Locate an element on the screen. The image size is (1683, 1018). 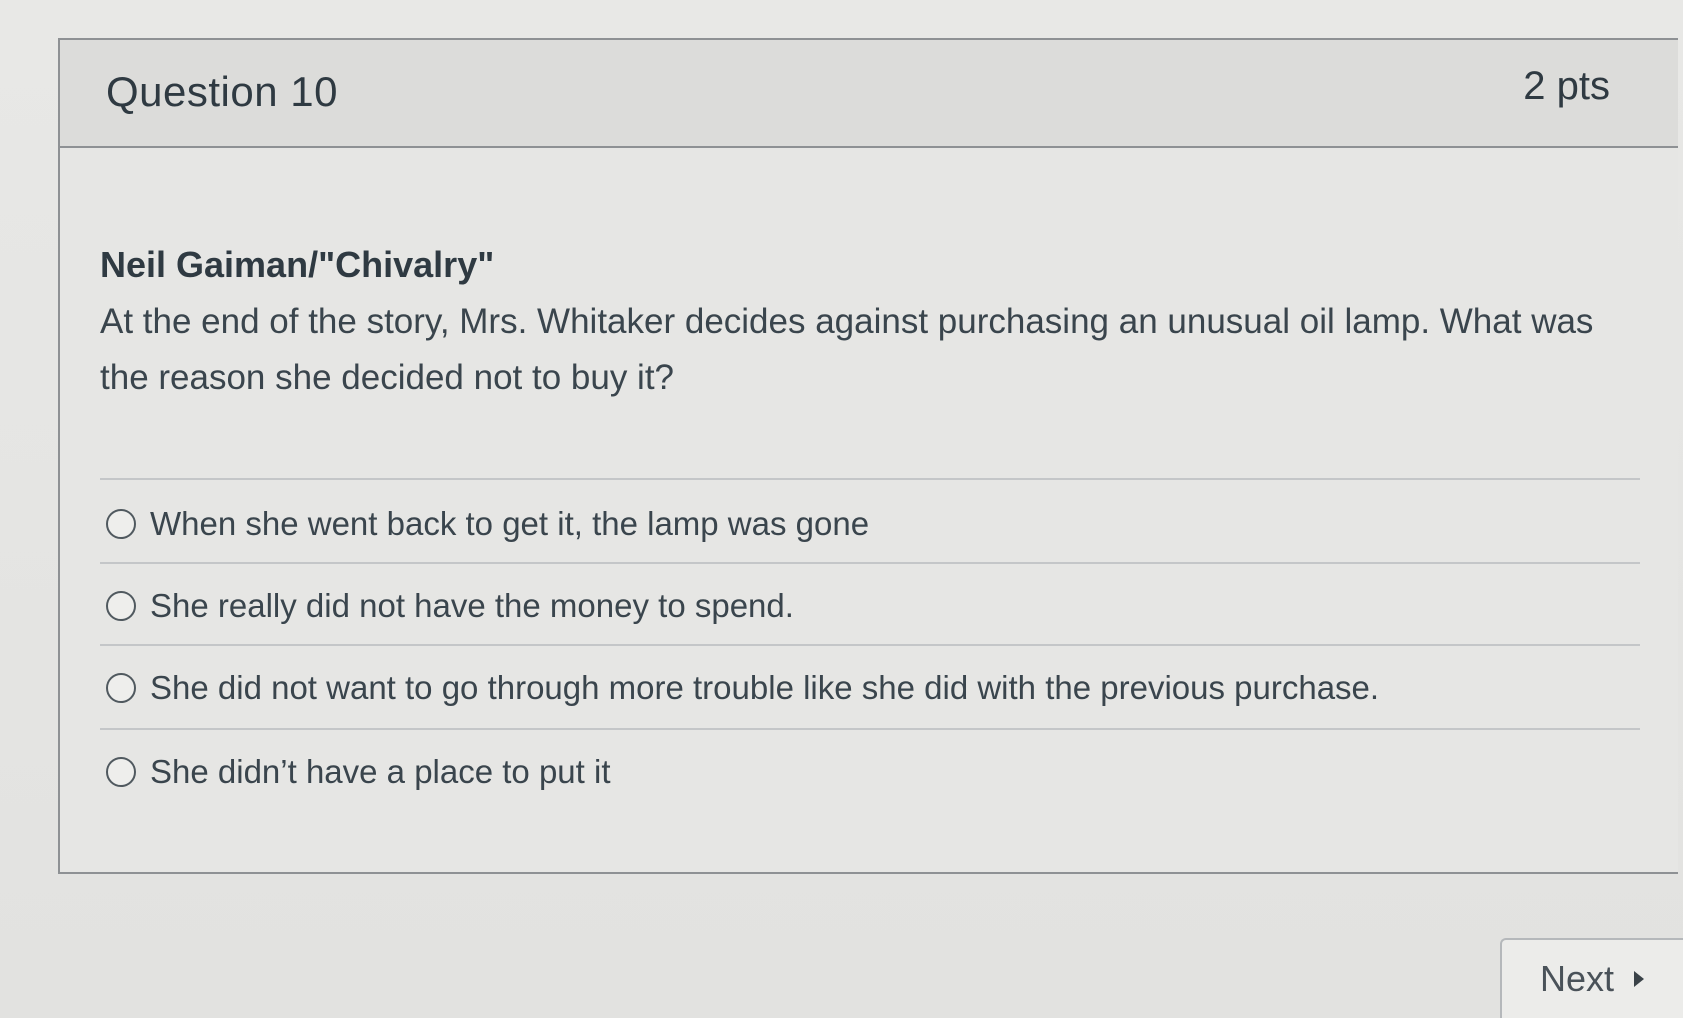
question-points: 2 pts is located at coordinates (1566, 86).